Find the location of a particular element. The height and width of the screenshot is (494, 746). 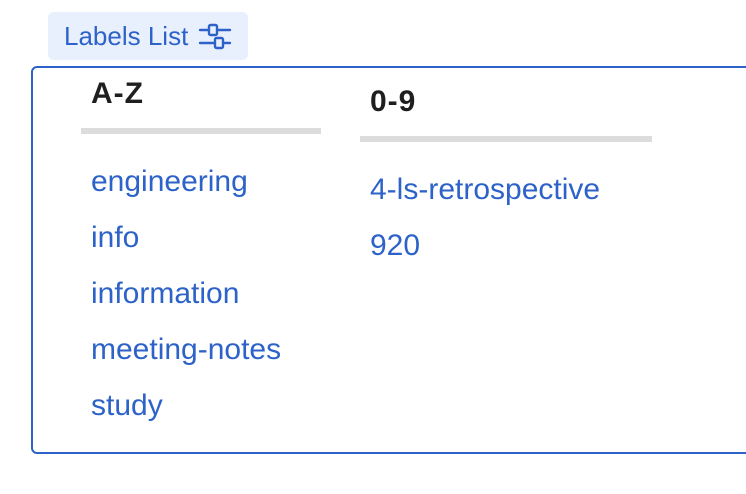

label-link-engineering: engineering is located at coordinates (206, 182).